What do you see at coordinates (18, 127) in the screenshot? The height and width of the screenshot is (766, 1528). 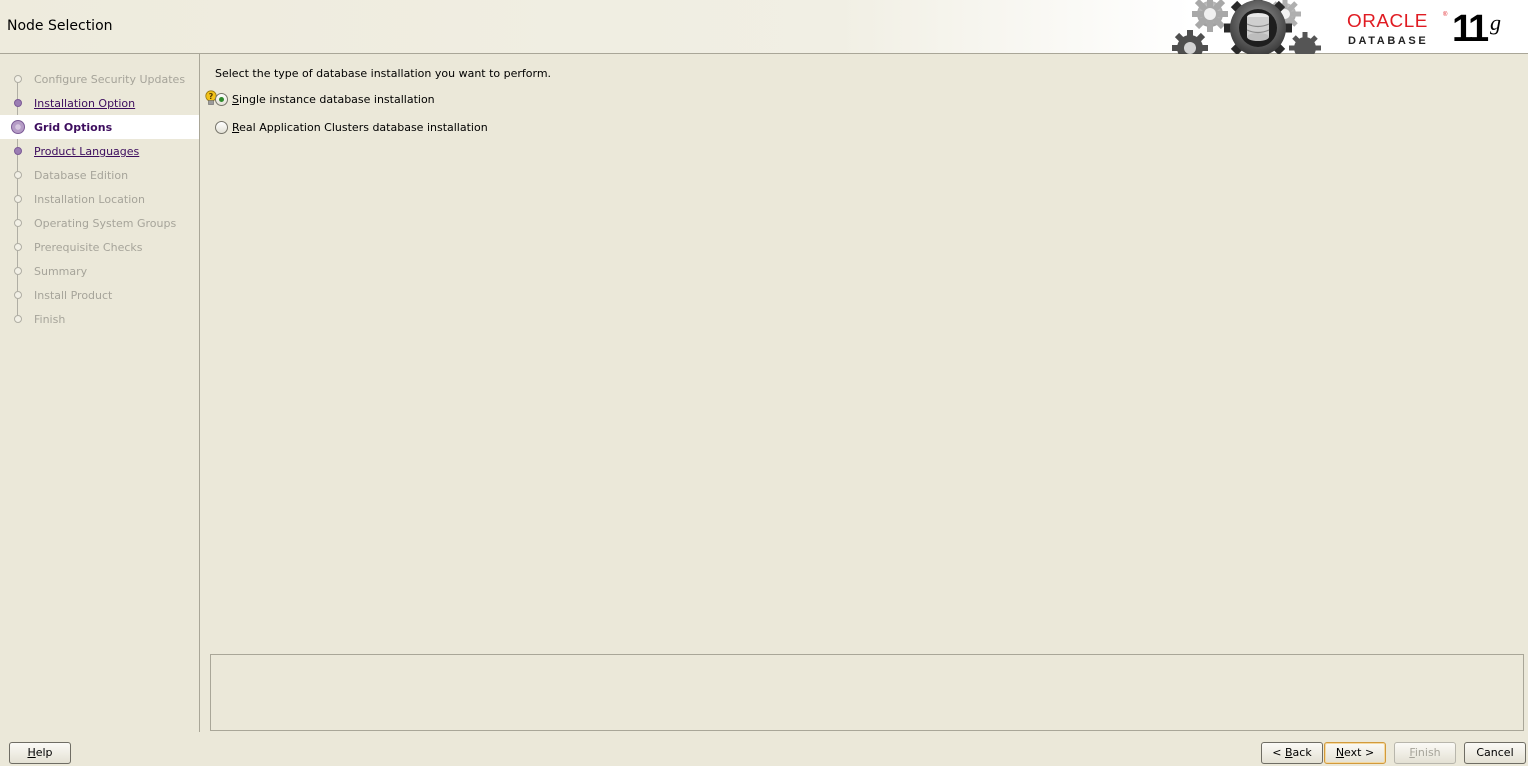 I see `current-step-icon` at bounding box center [18, 127].